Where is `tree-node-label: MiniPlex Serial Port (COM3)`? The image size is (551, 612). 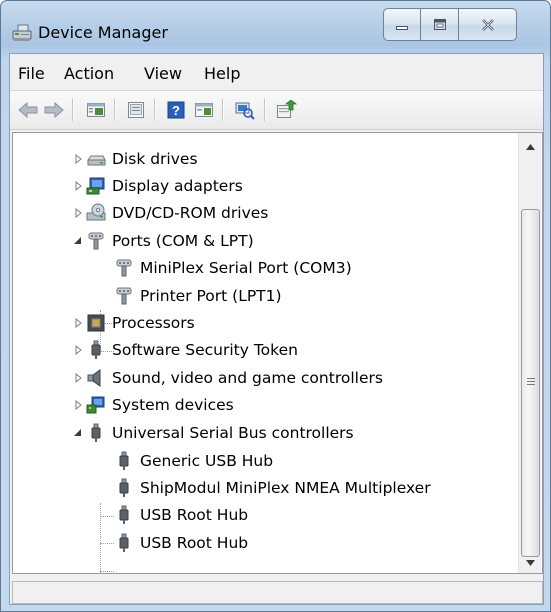 tree-node-label: MiniPlex Serial Port (COM3) is located at coordinates (246, 268).